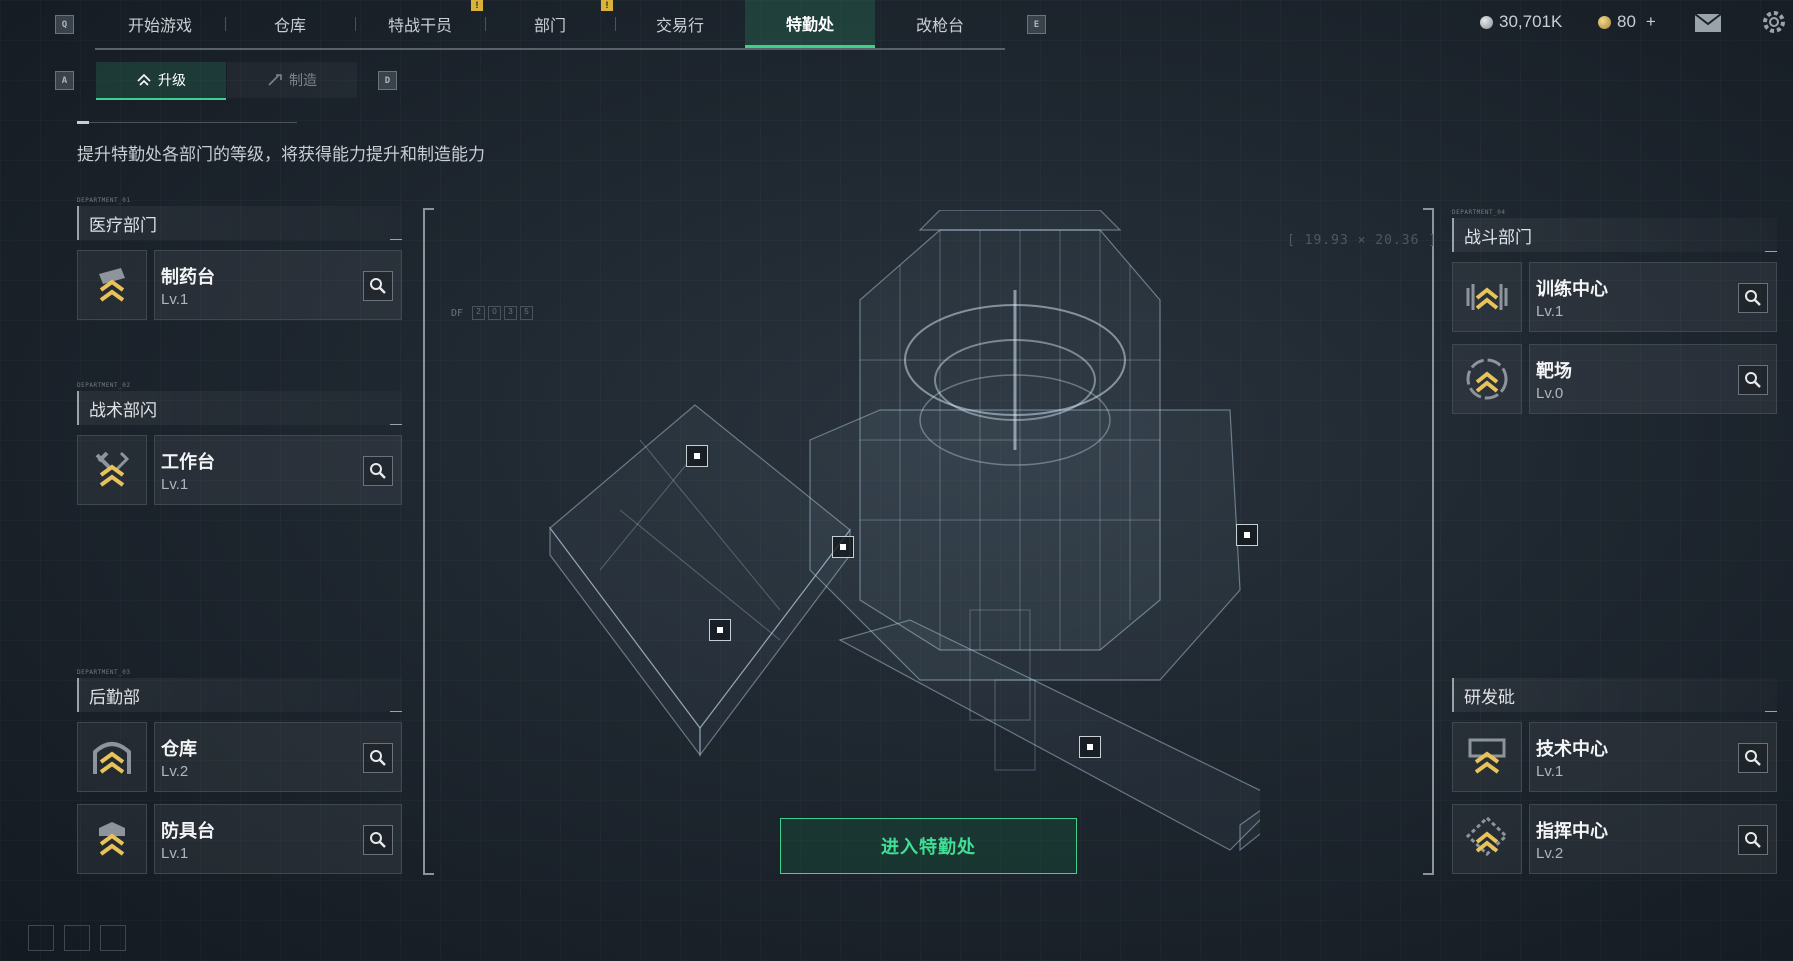  What do you see at coordinates (928, 846) in the screenshot?
I see `enter-special-ops-button: 进入特勤处` at bounding box center [928, 846].